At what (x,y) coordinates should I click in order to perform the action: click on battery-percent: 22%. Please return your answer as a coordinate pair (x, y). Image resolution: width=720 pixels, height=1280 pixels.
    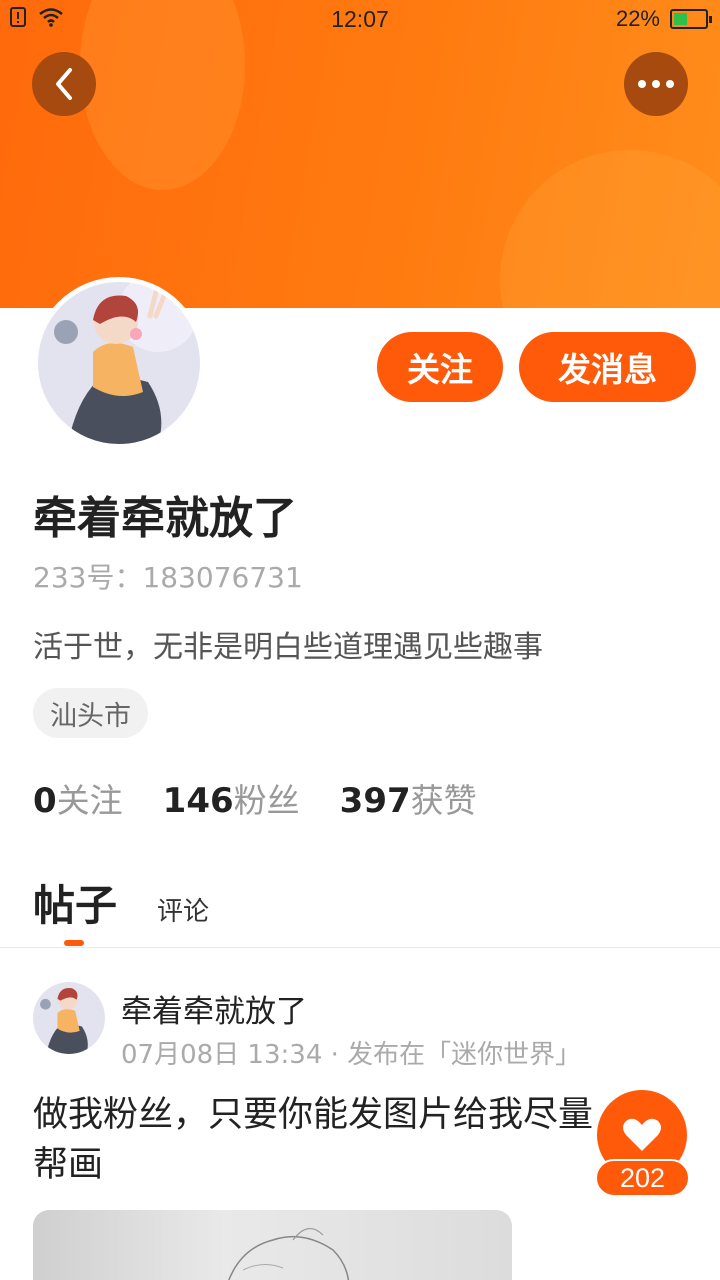
    Looking at the image, I should click on (637, 18).